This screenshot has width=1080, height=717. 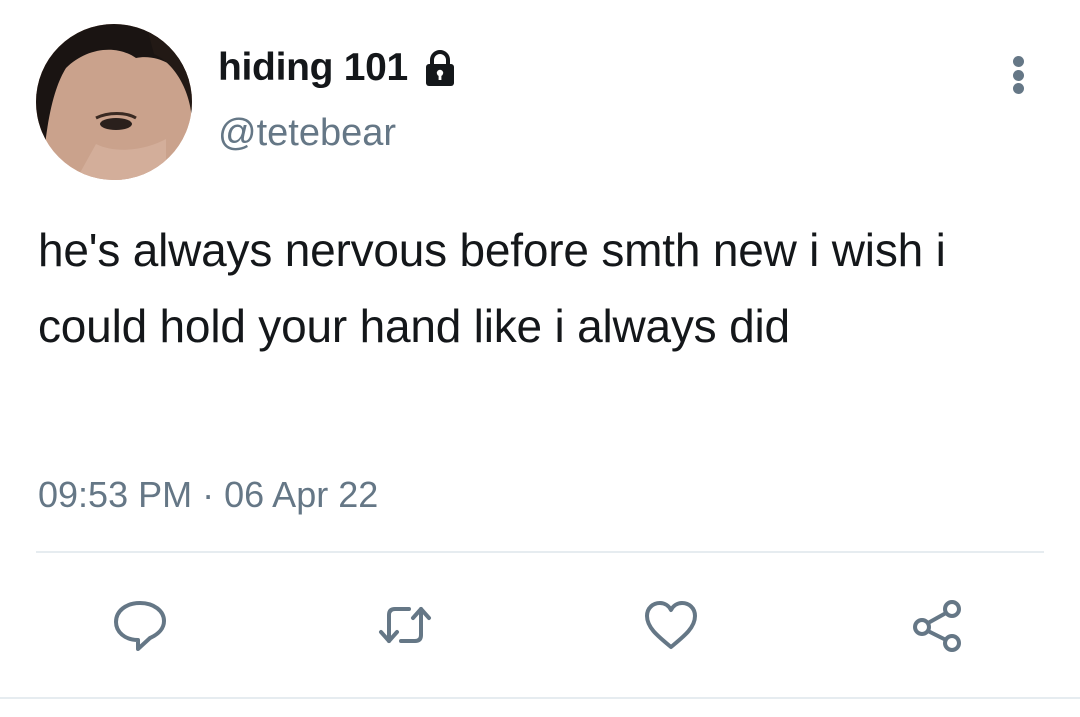 I want to click on retweet-button, so click(x=405, y=625).